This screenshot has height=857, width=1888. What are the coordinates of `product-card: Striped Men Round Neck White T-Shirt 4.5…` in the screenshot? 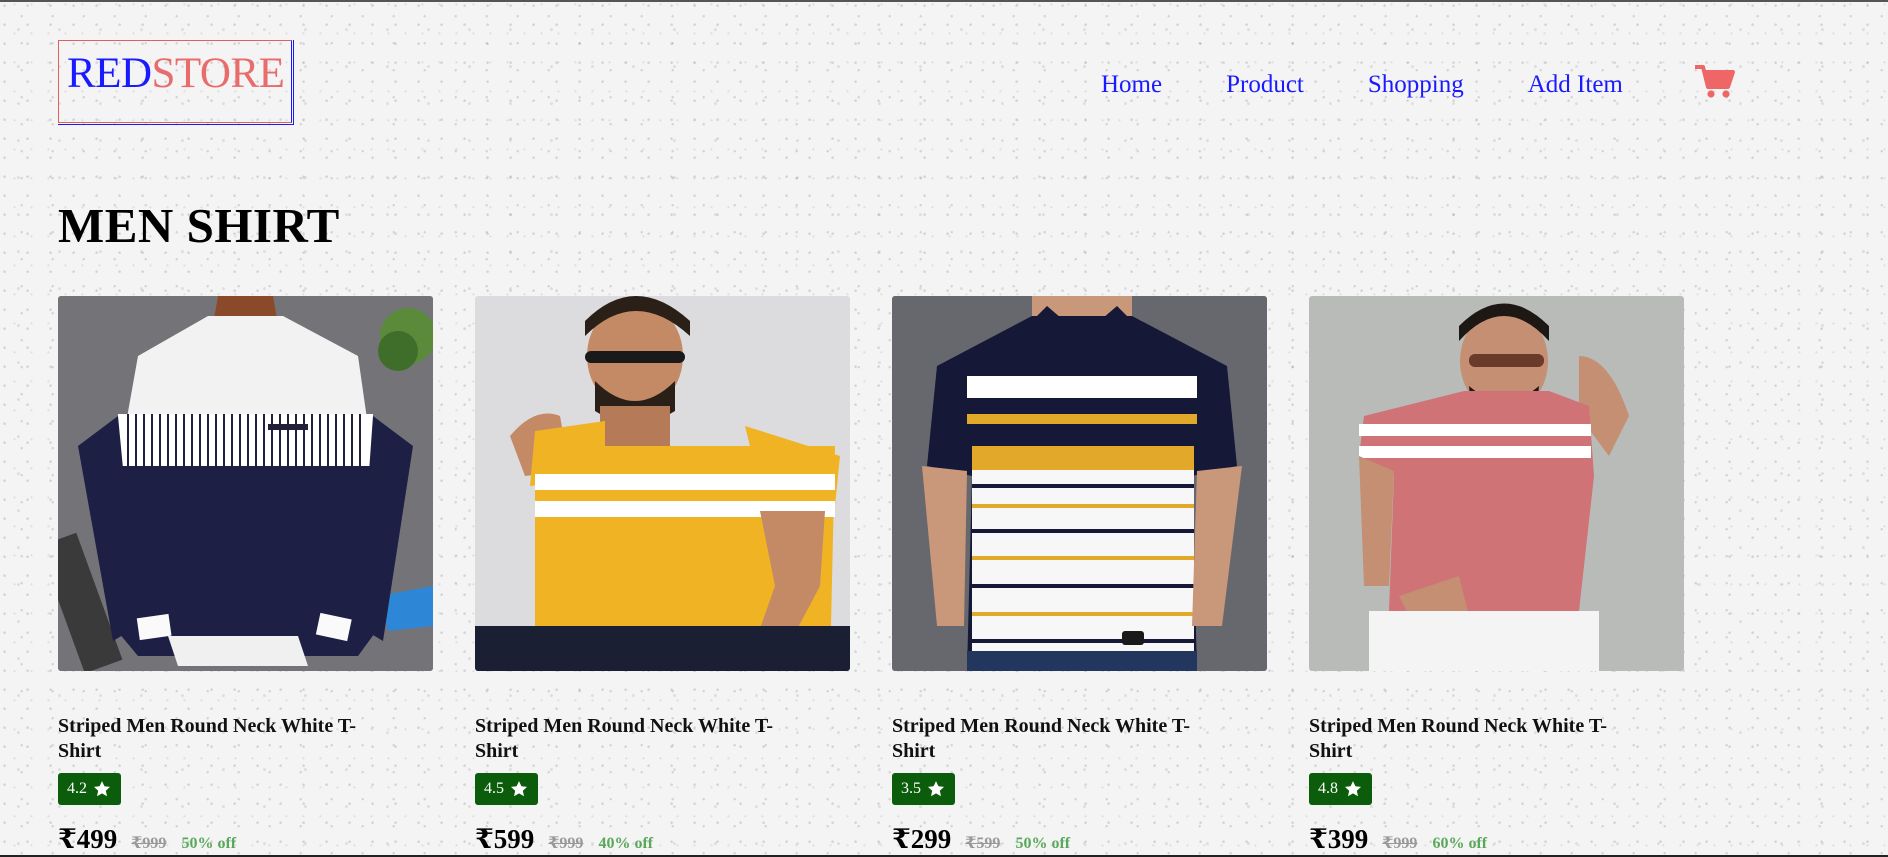 It's located at (663, 575).